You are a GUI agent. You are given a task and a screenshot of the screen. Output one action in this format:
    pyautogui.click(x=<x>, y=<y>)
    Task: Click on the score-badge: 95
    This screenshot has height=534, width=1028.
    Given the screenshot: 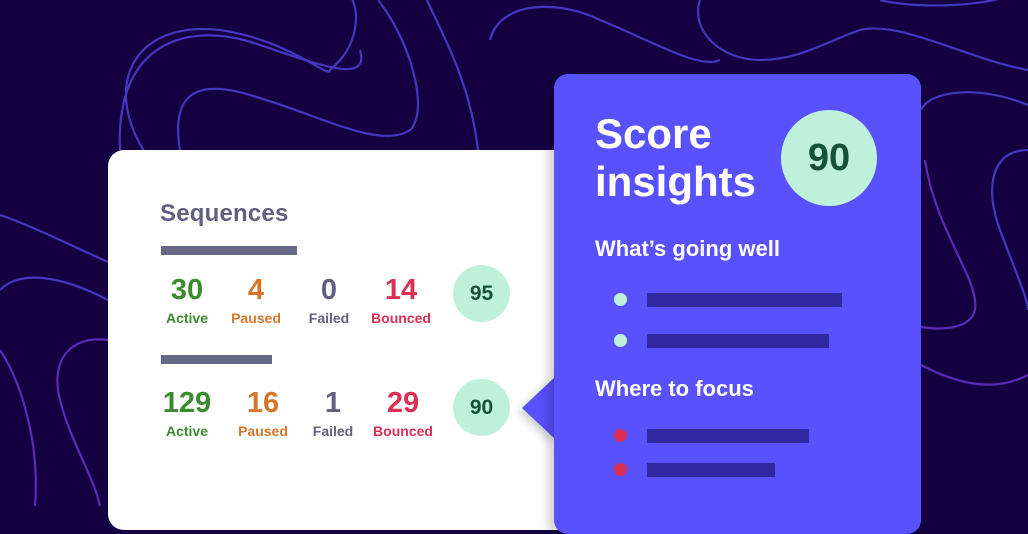 What is the action you would take?
    pyautogui.click(x=481, y=293)
    